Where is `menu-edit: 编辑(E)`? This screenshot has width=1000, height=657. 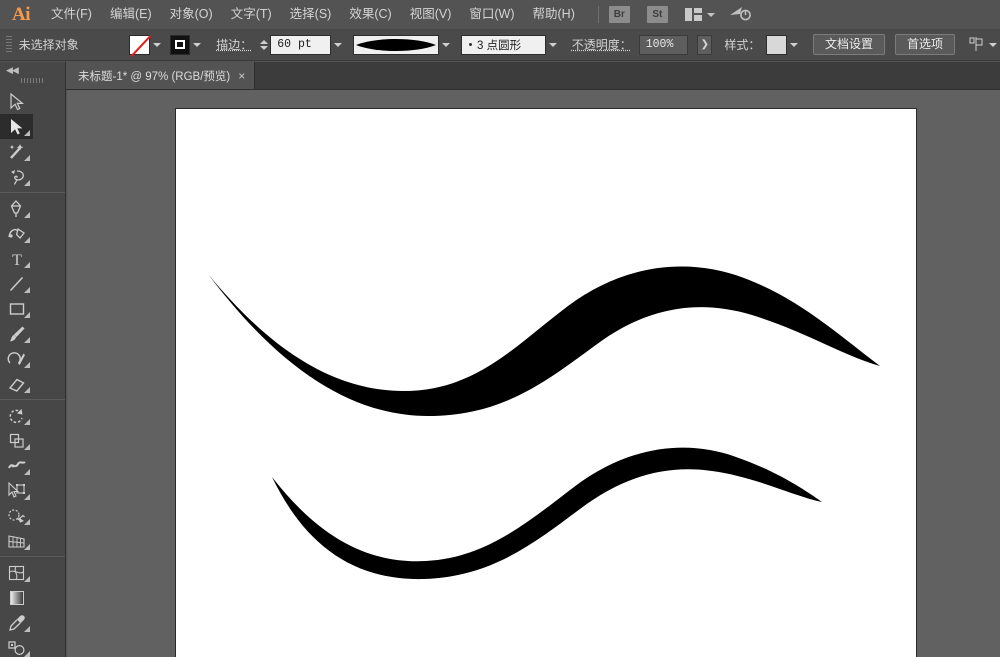 menu-edit: 编辑(E) is located at coordinates (131, 14).